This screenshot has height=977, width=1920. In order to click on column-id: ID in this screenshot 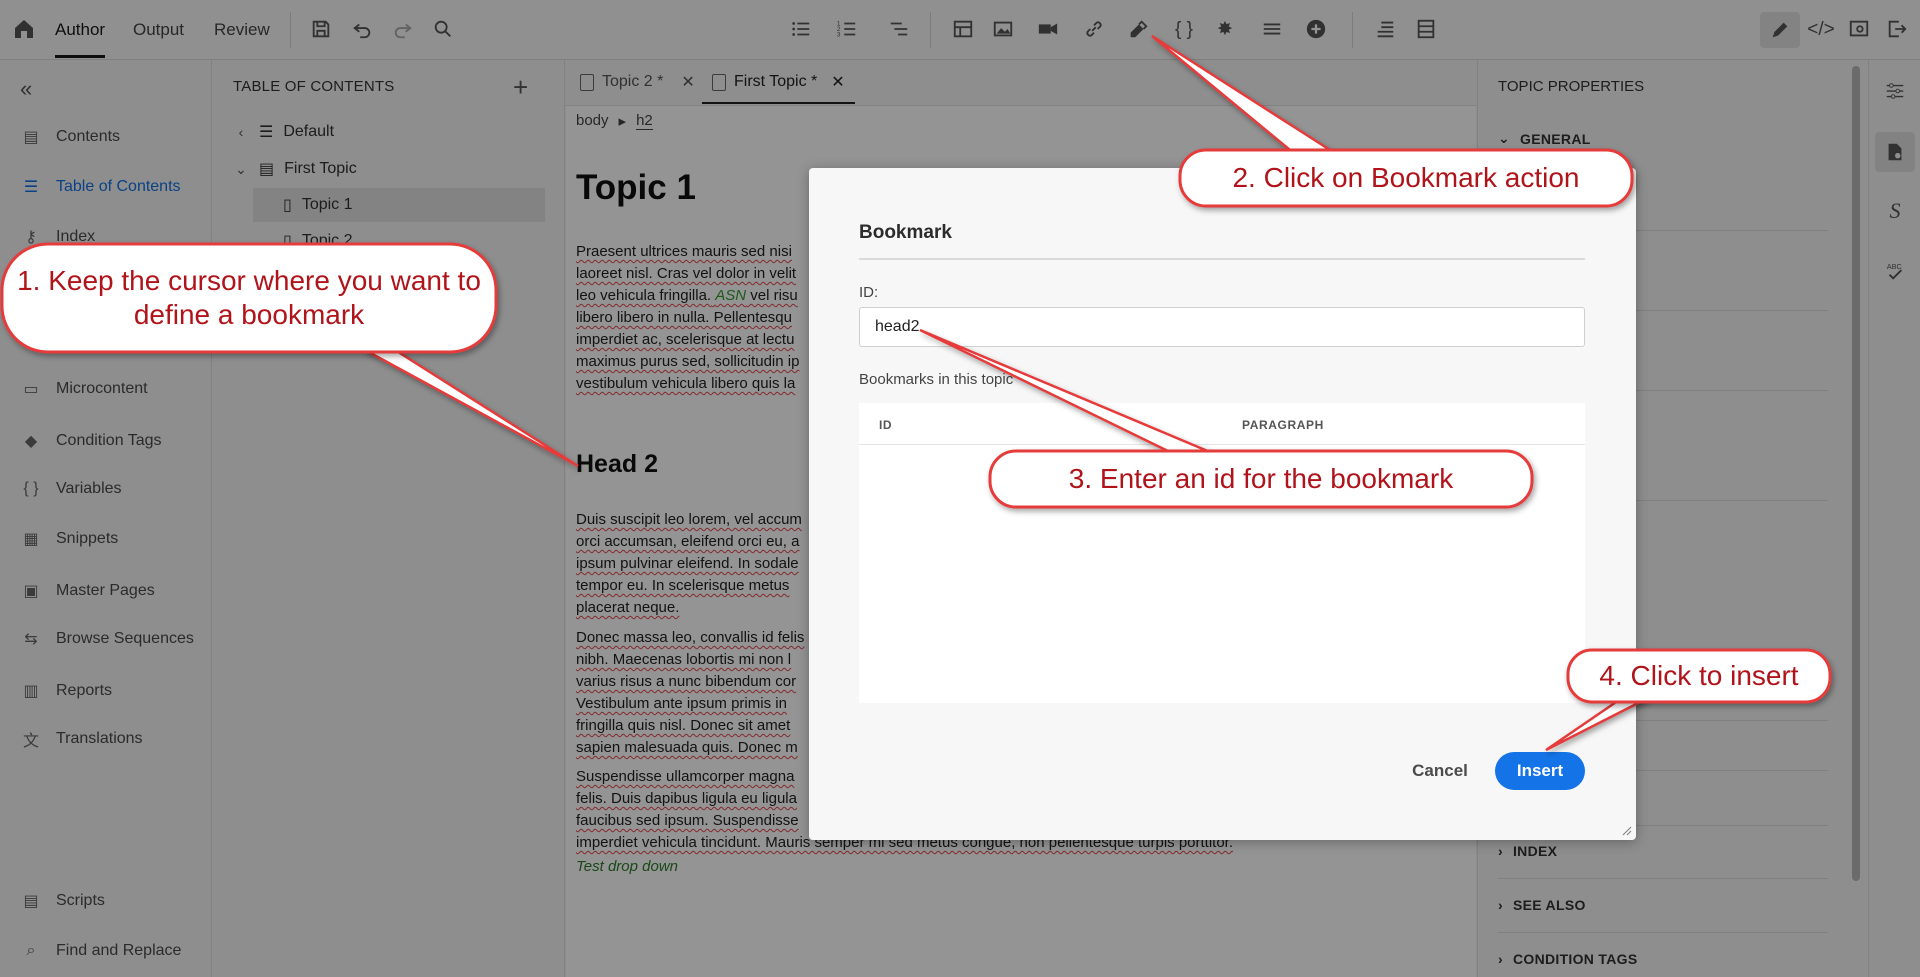, I will do `click(885, 425)`.